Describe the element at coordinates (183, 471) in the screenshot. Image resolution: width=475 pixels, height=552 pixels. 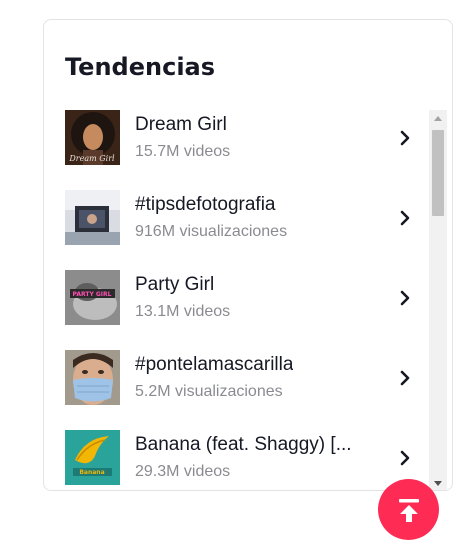
I see `trending-count: 29.3M videos` at that location.